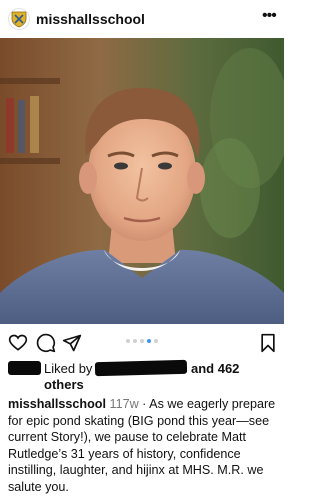 This screenshot has width=320, height=500. What do you see at coordinates (90, 19) in the screenshot?
I see `account-username: misshallsschool` at bounding box center [90, 19].